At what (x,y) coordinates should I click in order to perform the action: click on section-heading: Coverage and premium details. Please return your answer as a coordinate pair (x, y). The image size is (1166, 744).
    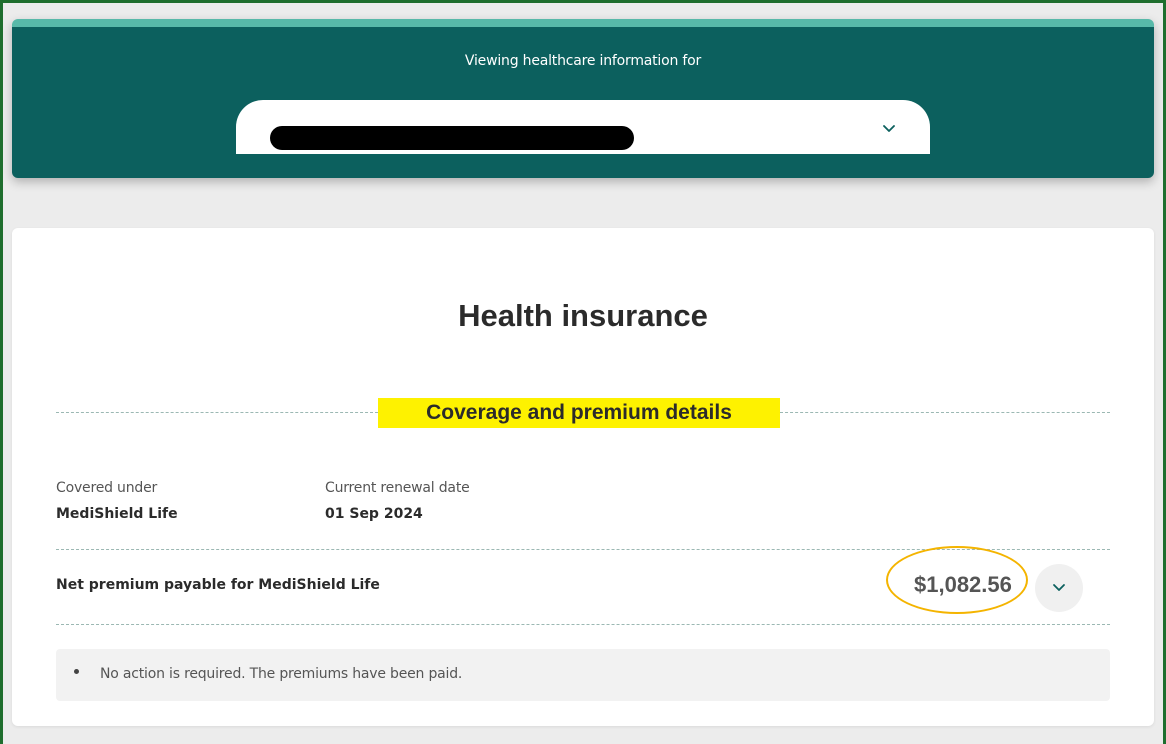
    Looking at the image, I should click on (579, 413).